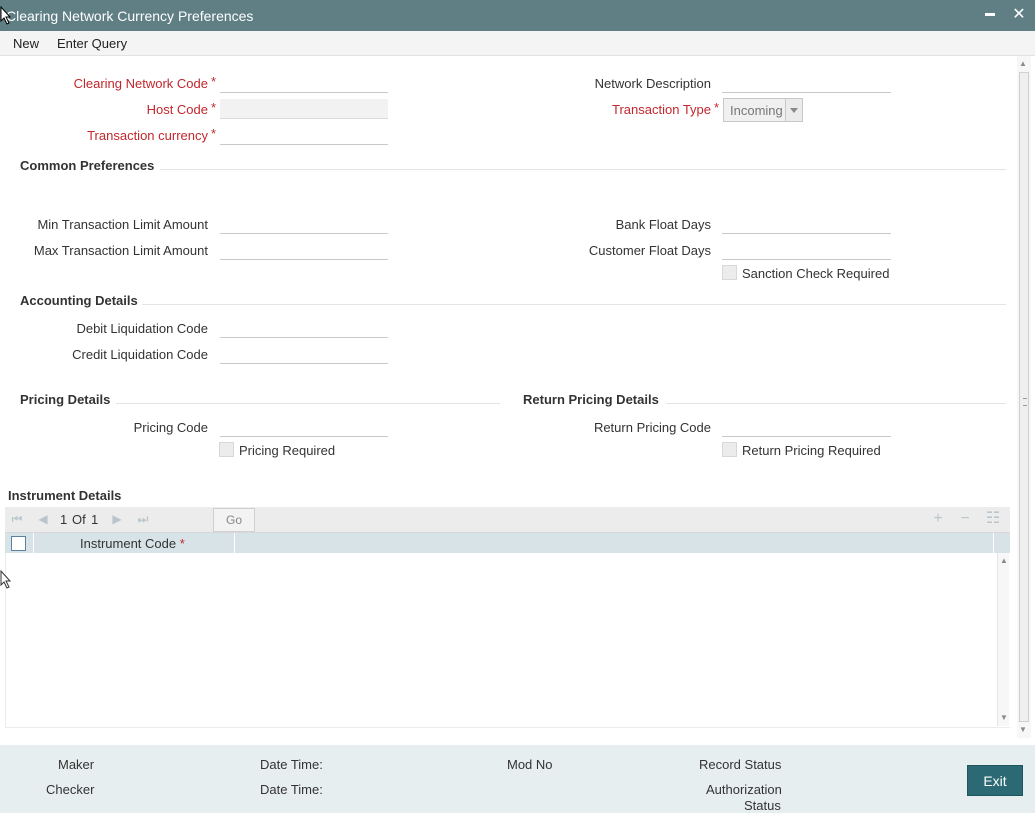 This screenshot has height=813, width=1035. Describe the element at coordinates (816, 273) in the screenshot. I see `sanction-check-label: Sanction Check Required` at that location.